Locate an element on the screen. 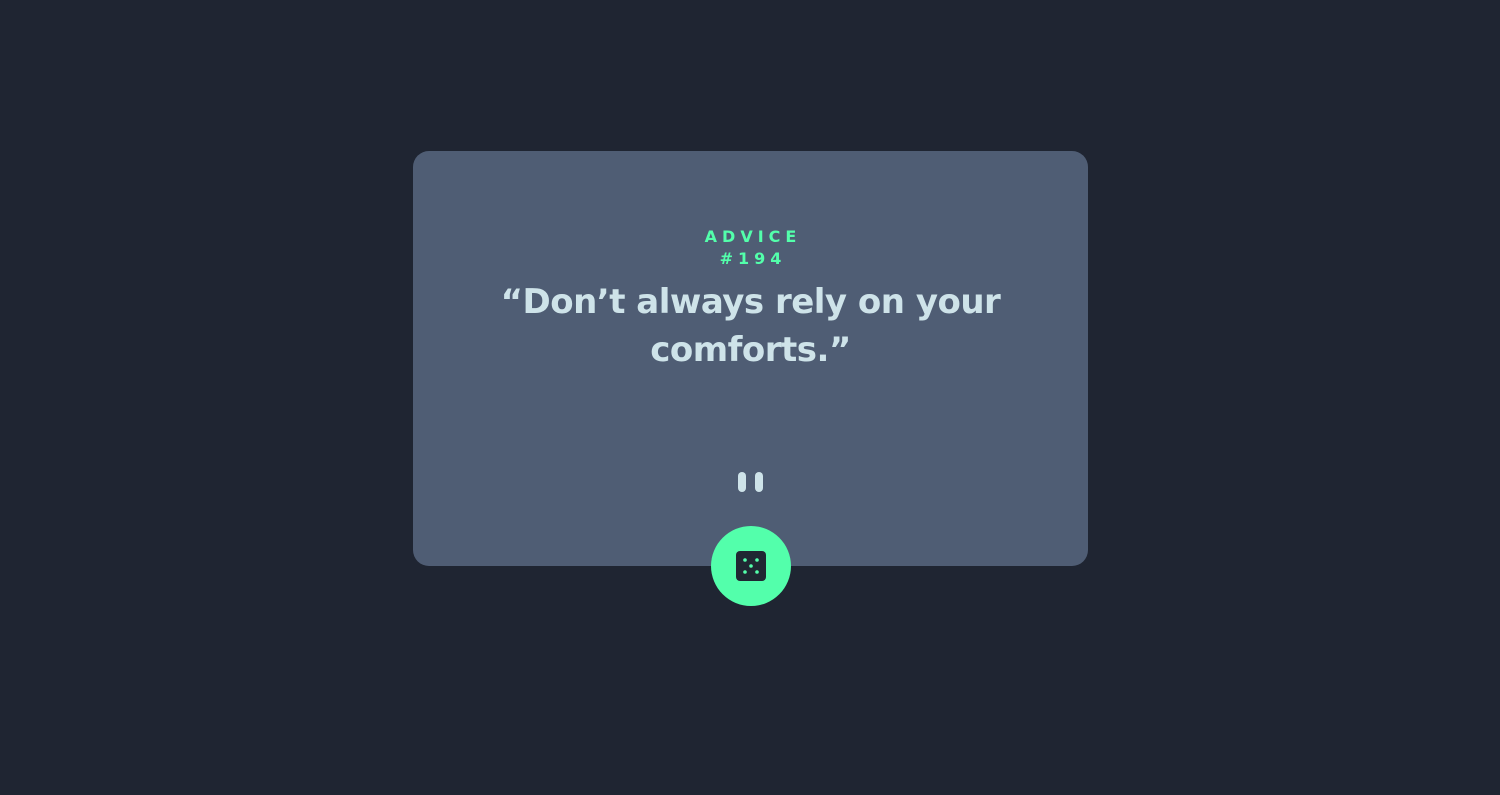 This screenshot has height=795, width=1500. advice-quote: “Don’t always rely on your comforts.” is located at coordinates (750, 326).